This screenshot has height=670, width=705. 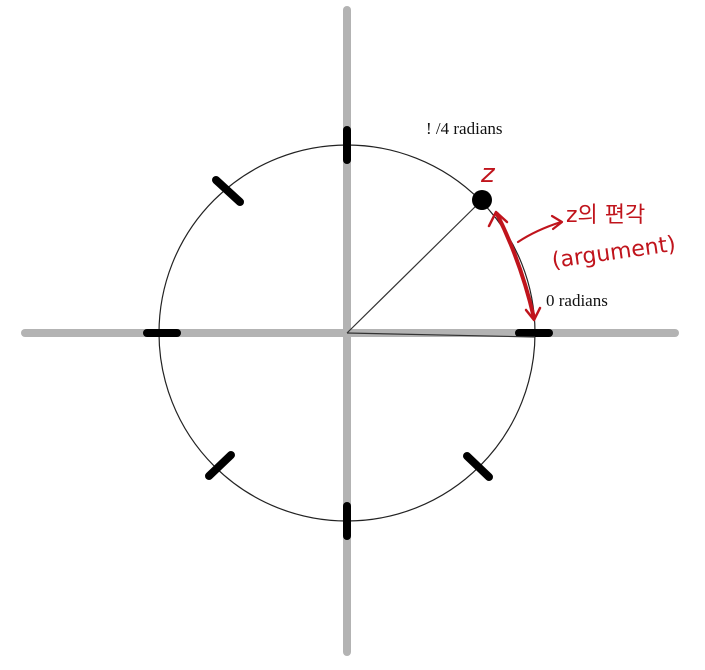 I want to click on annotation-argument-text: (argument), so click(x=613, y=253).